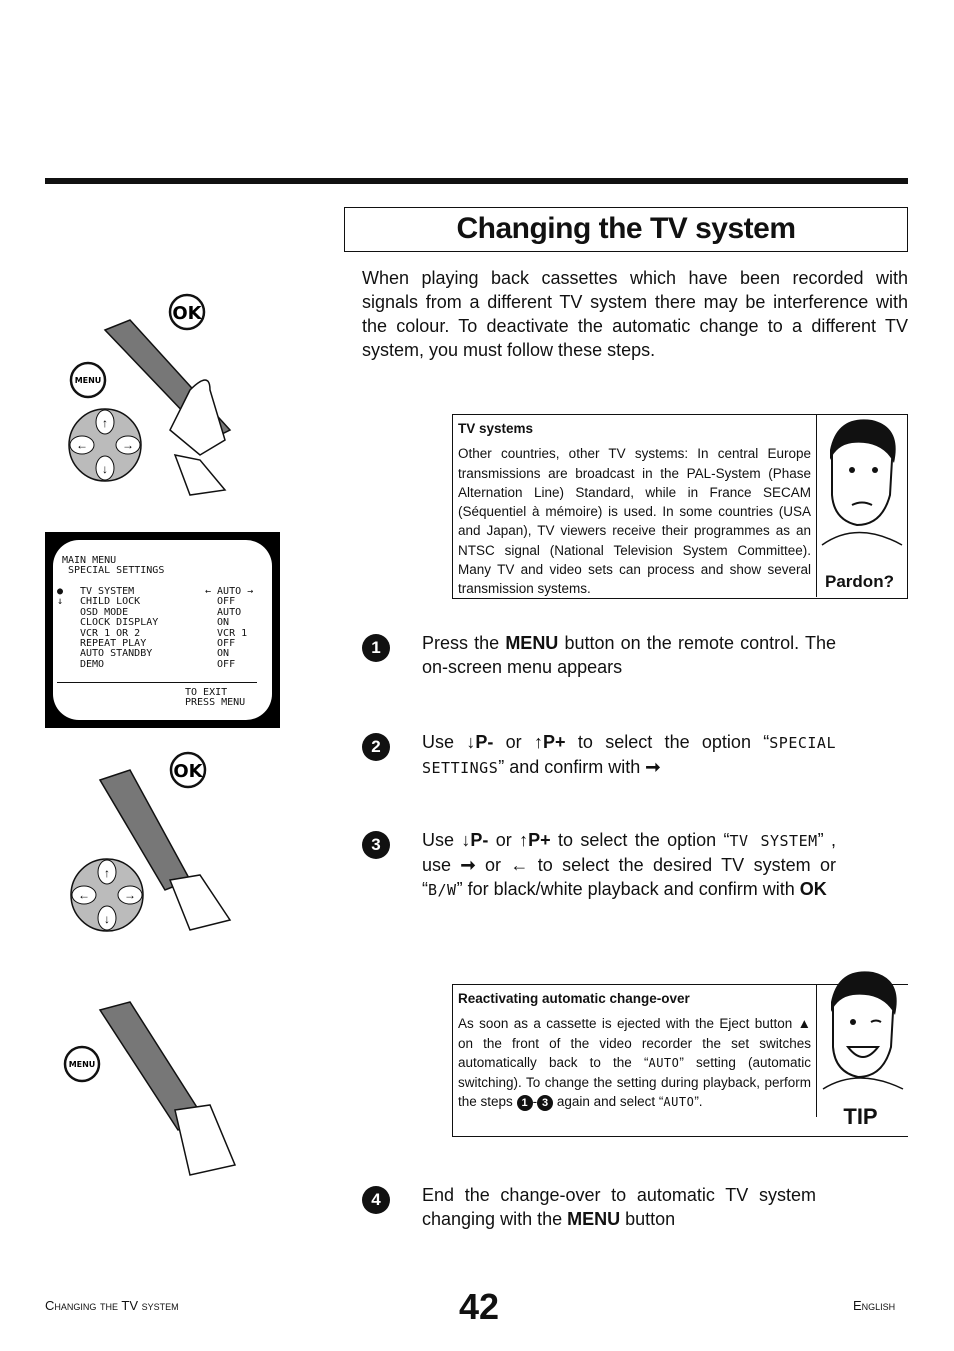 The width and height of the screenshot is (954, 1351). I want to click on page-number: 42, so click(479, 1306).